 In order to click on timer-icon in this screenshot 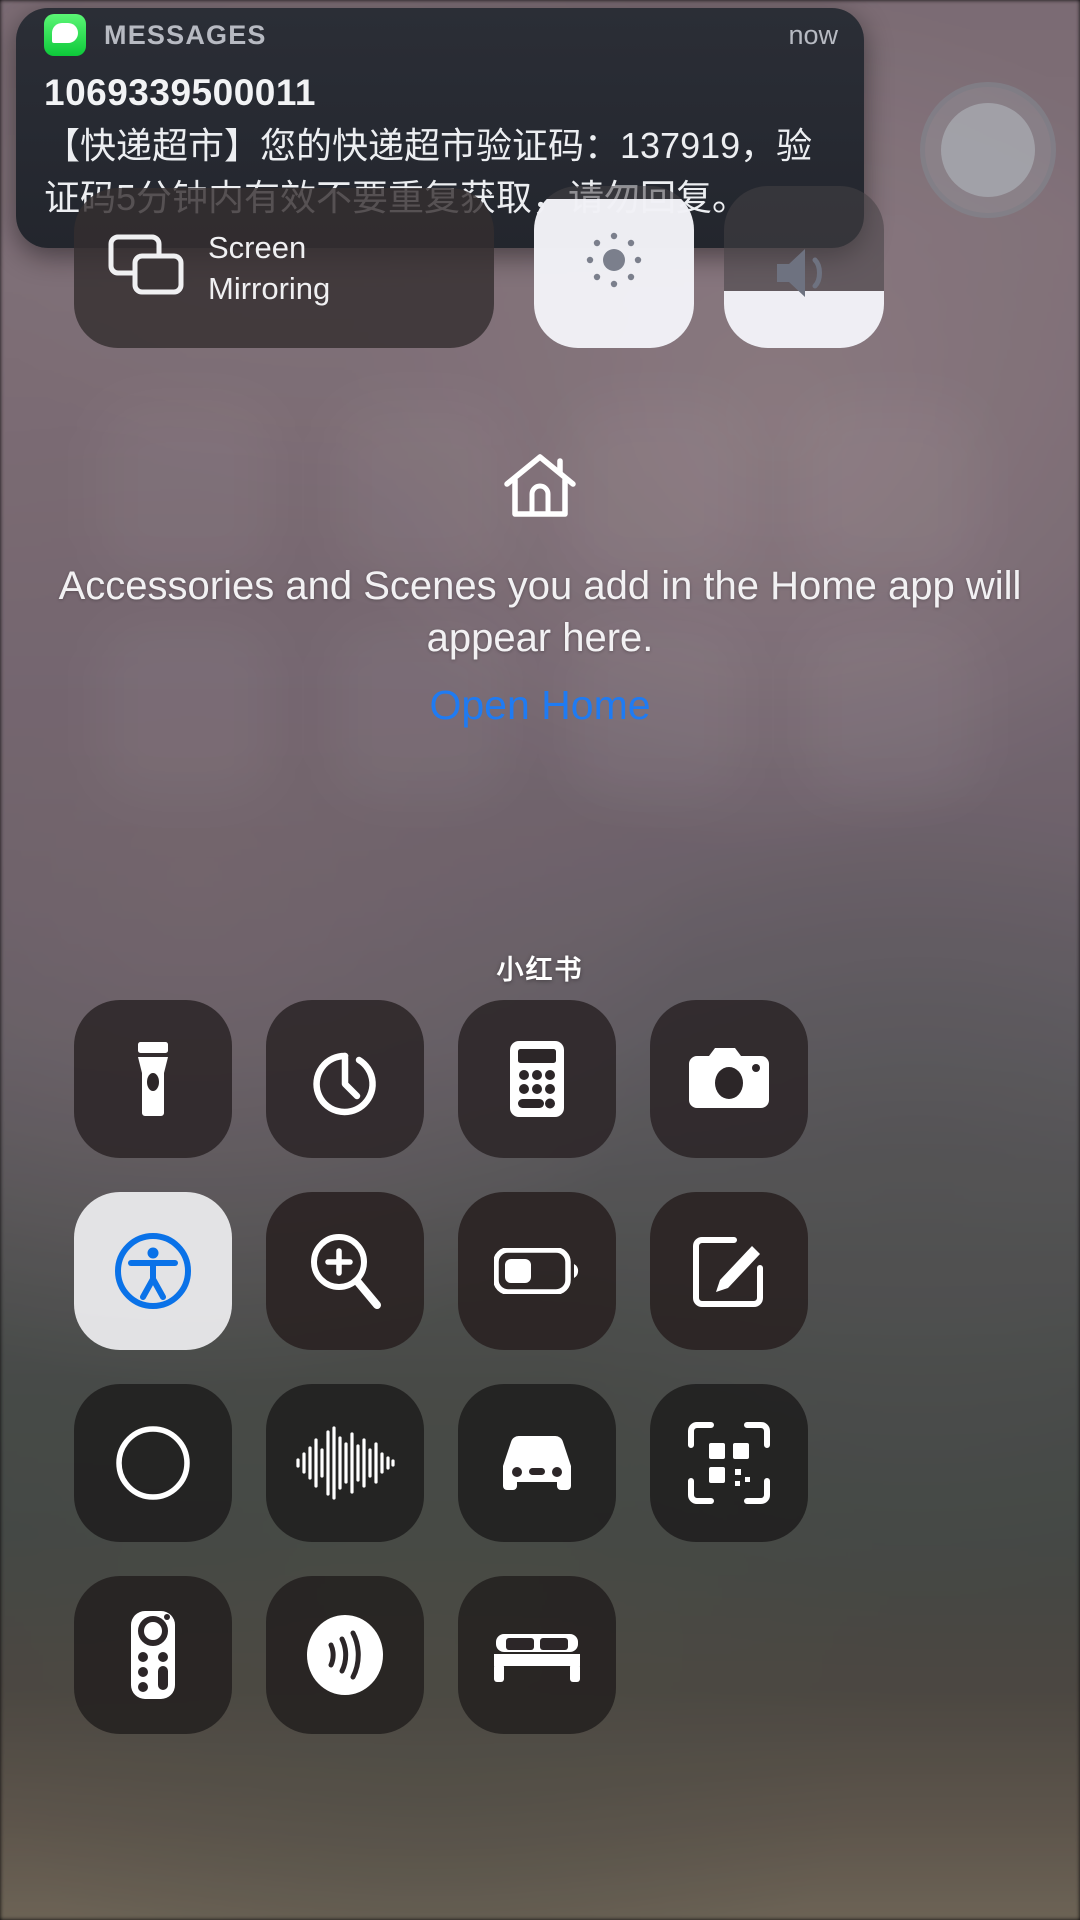, I will do `click(345, 1079)`.